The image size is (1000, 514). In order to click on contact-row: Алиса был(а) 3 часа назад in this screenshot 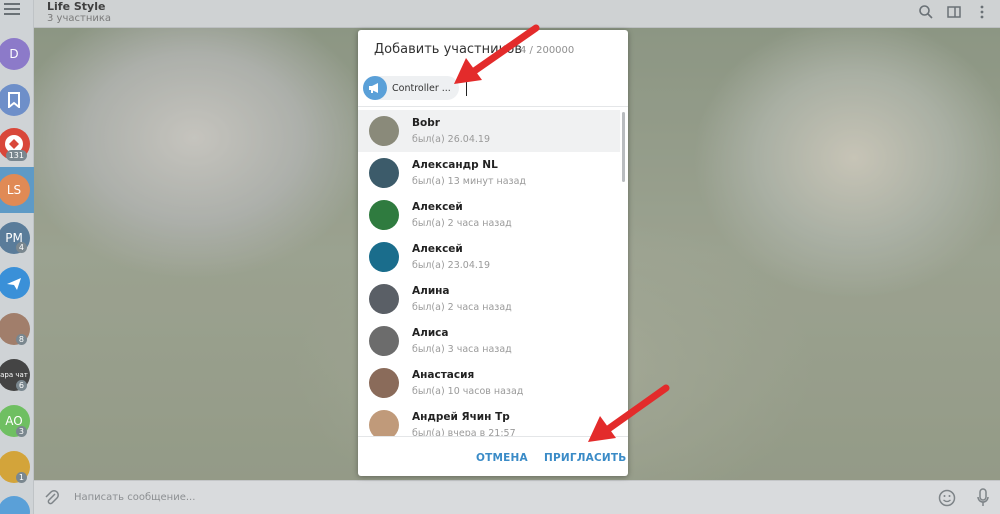, I will do `click(489, 341)`.